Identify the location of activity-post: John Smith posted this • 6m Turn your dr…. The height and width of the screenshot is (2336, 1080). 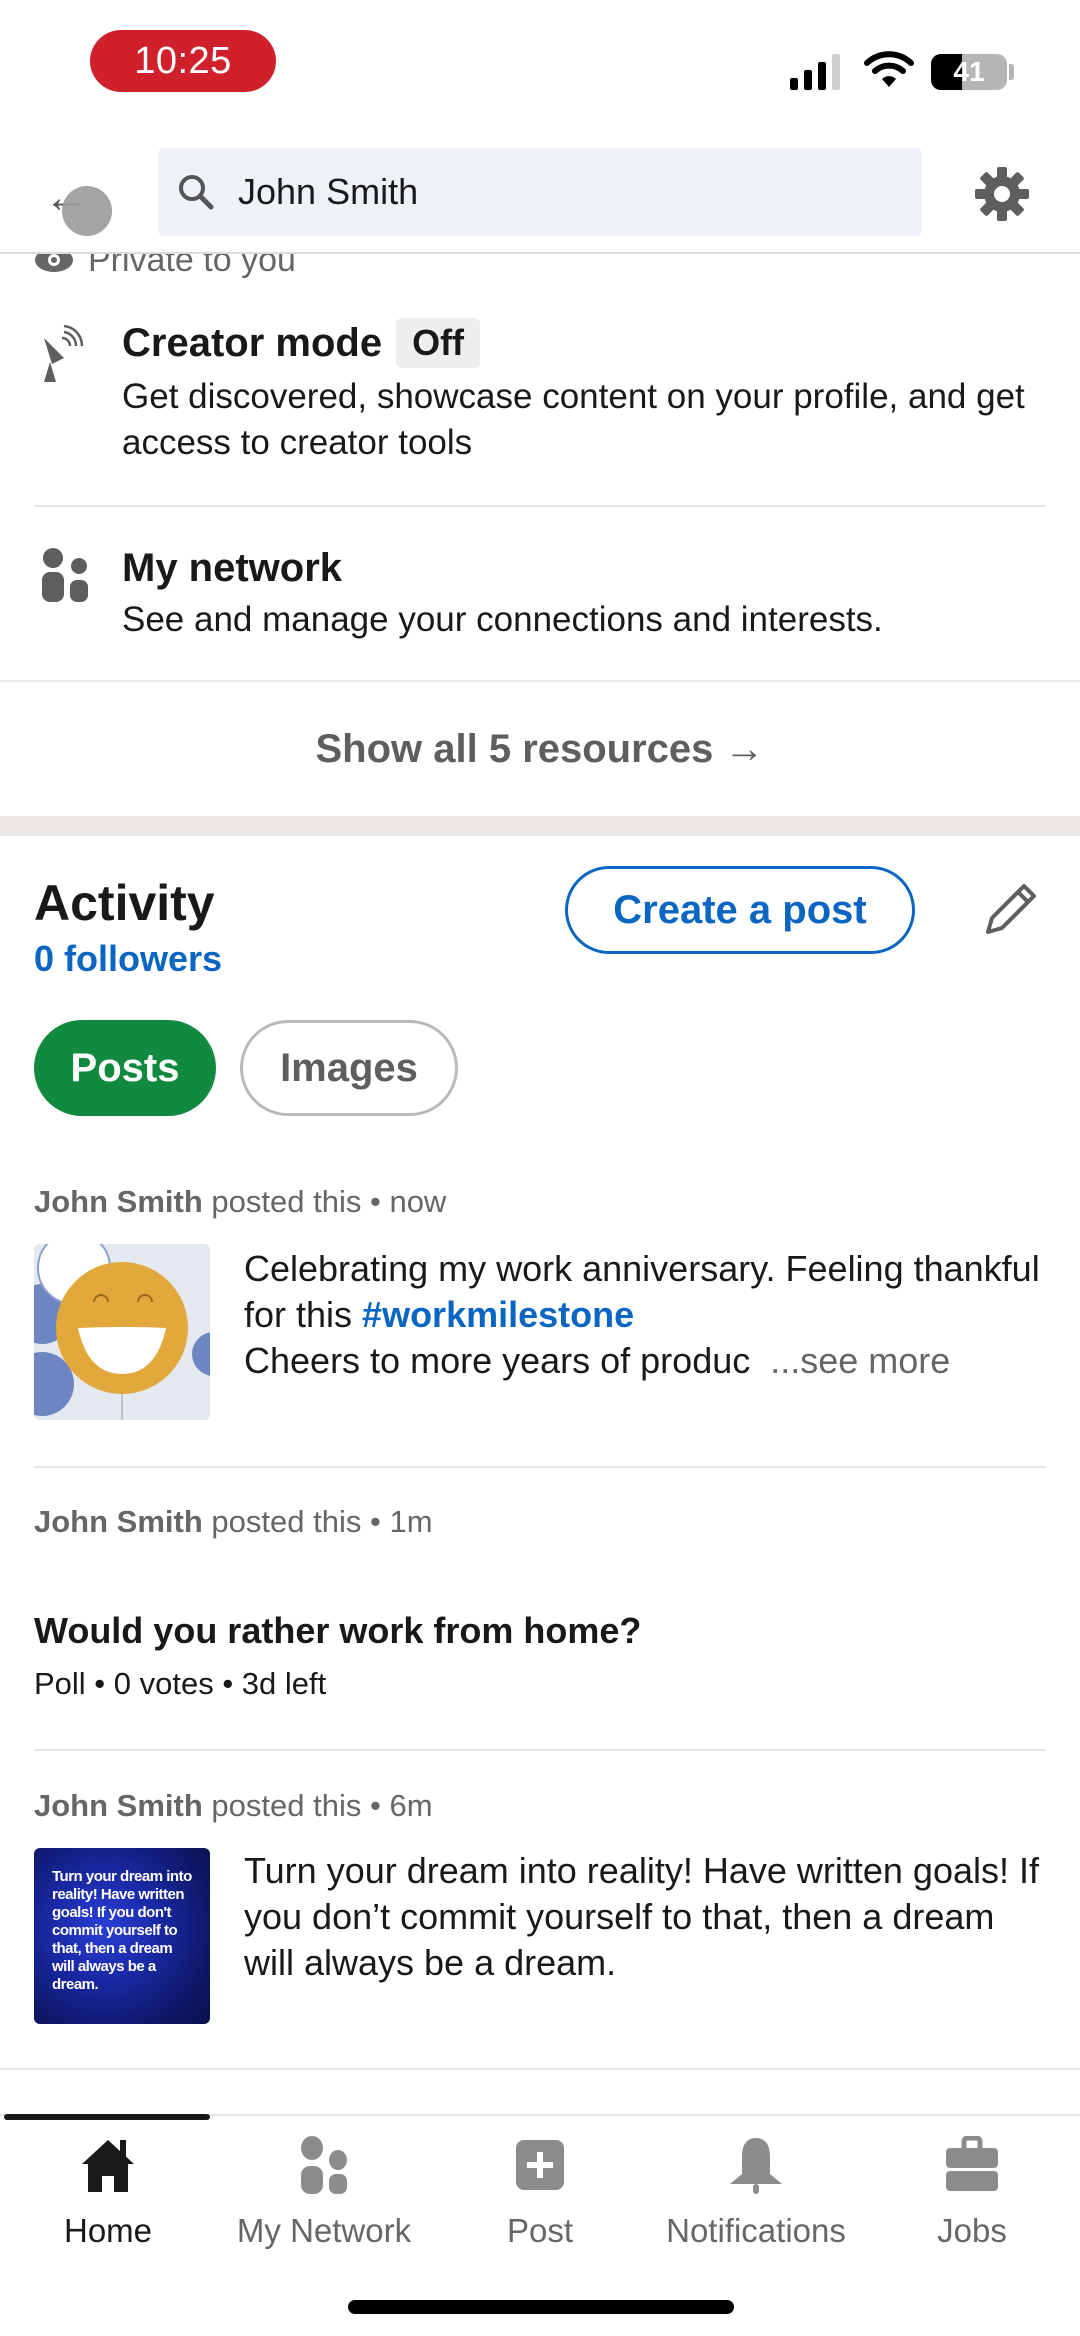
(540, 1929).